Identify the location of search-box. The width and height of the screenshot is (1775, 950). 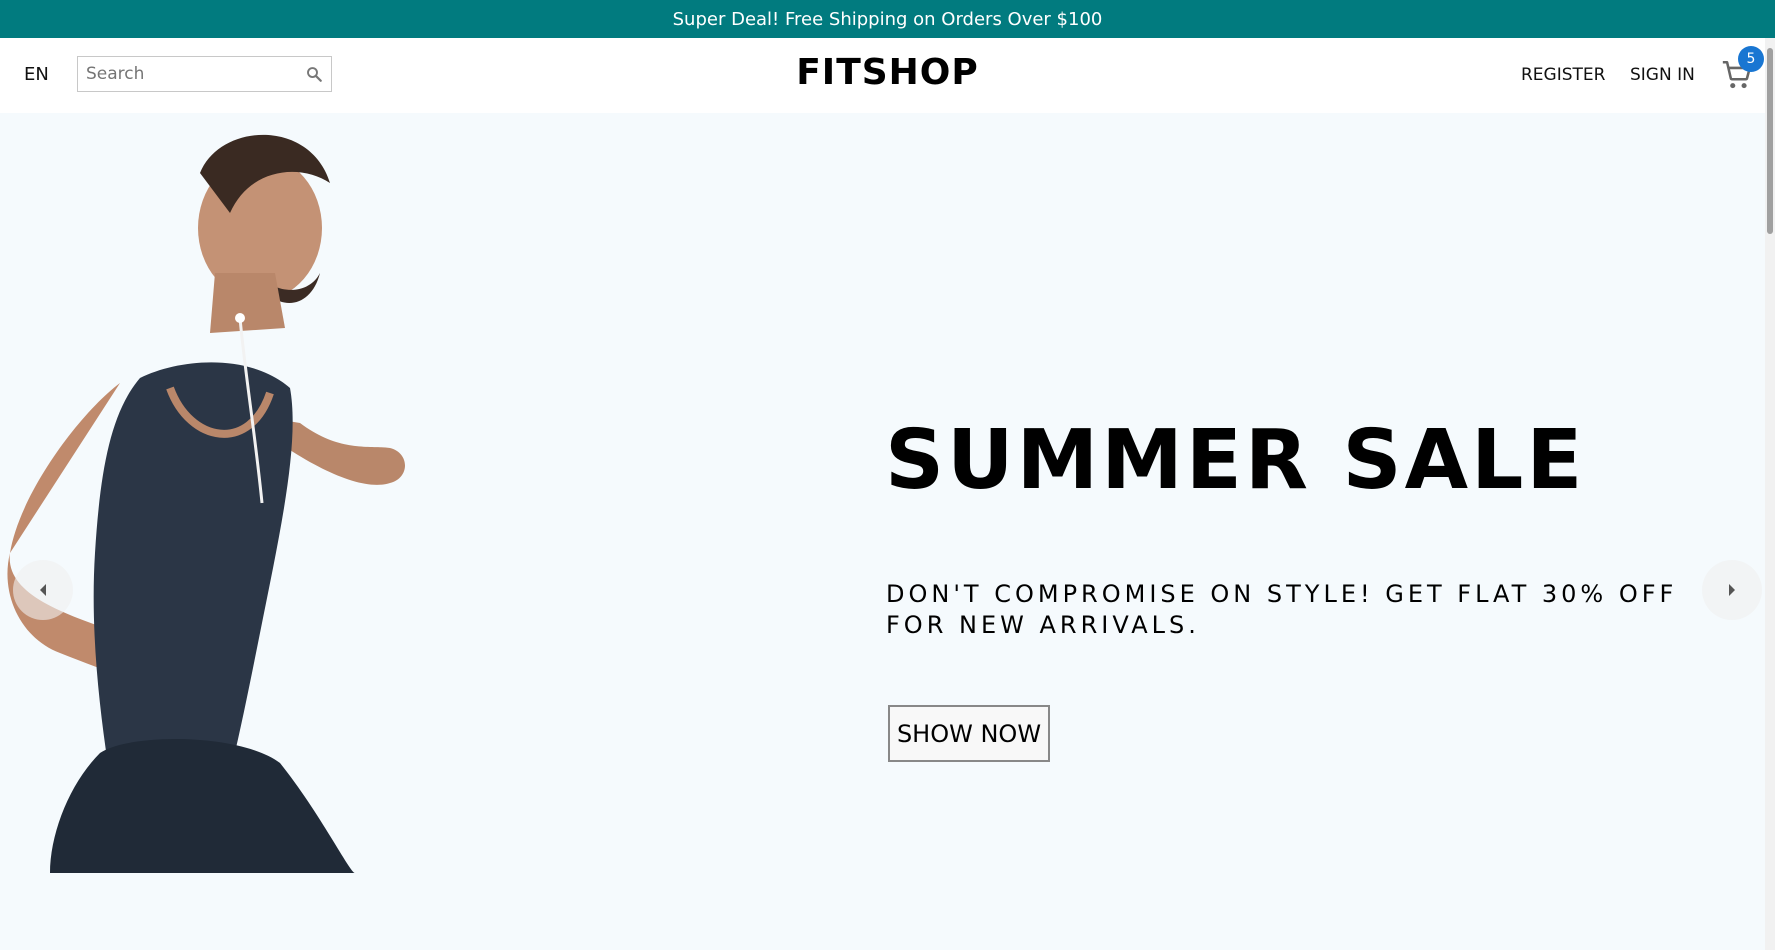
(204, 74).